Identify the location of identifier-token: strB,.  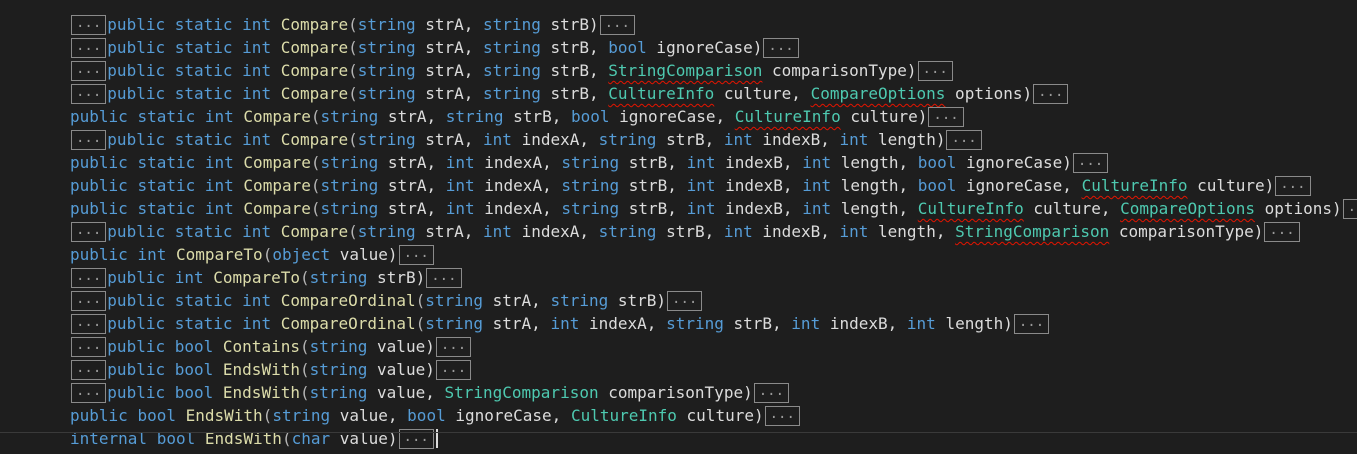
(653, 185).